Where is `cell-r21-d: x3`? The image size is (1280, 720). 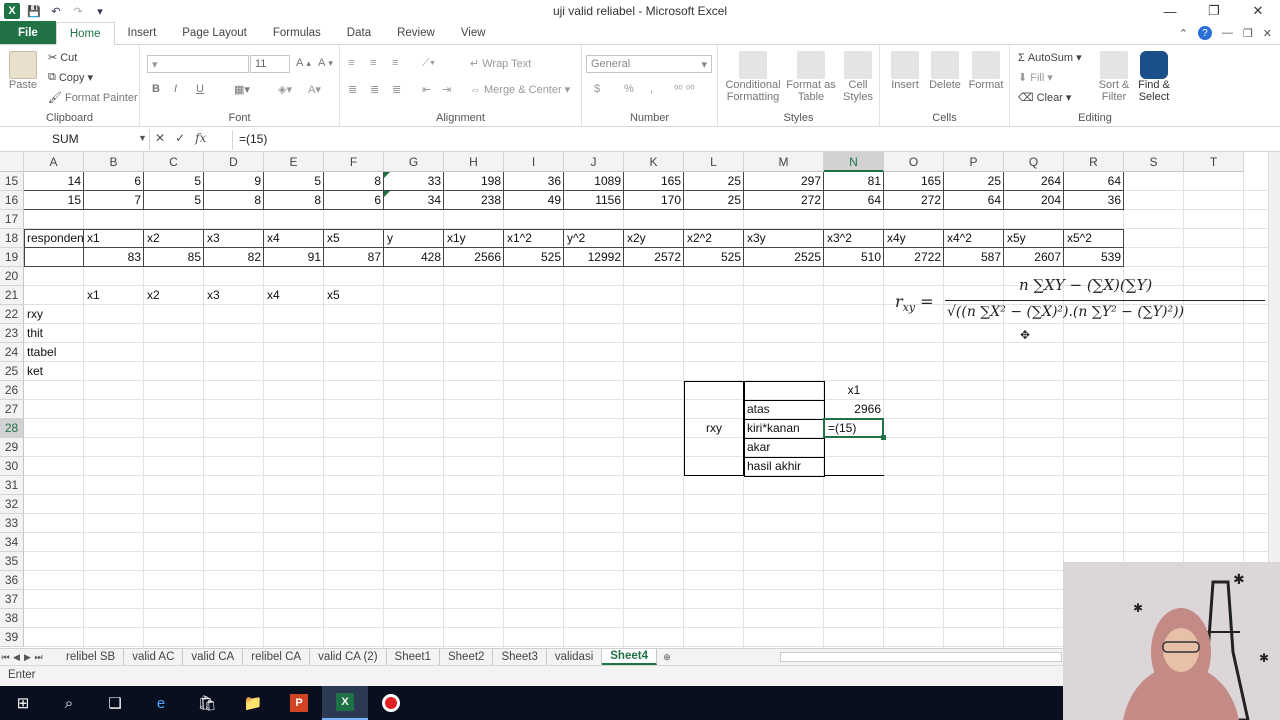
cell-r21-d: x3 is located at coordinates (234, 295).